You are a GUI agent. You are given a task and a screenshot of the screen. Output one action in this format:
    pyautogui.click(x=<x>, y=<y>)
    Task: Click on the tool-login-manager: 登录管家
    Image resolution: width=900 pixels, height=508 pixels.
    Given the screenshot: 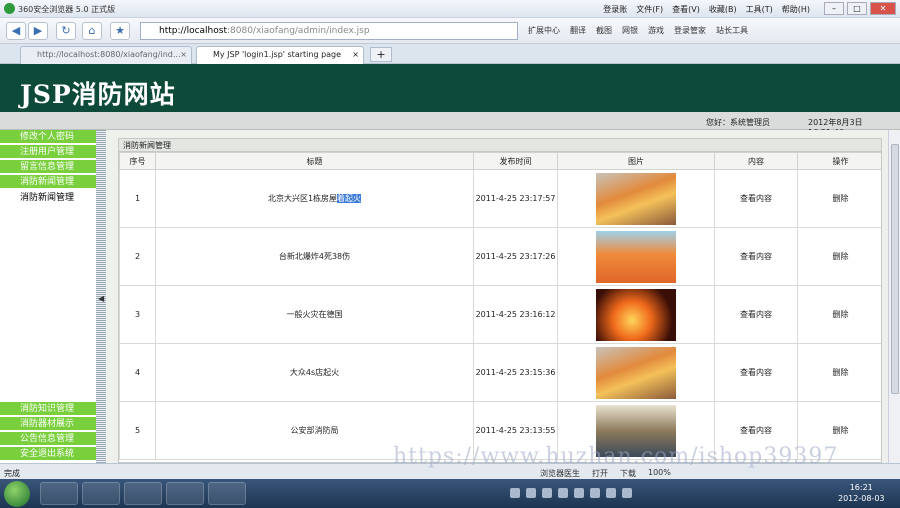 What is the action you would take?
    pyautogui.click(x=690, y=30)
    